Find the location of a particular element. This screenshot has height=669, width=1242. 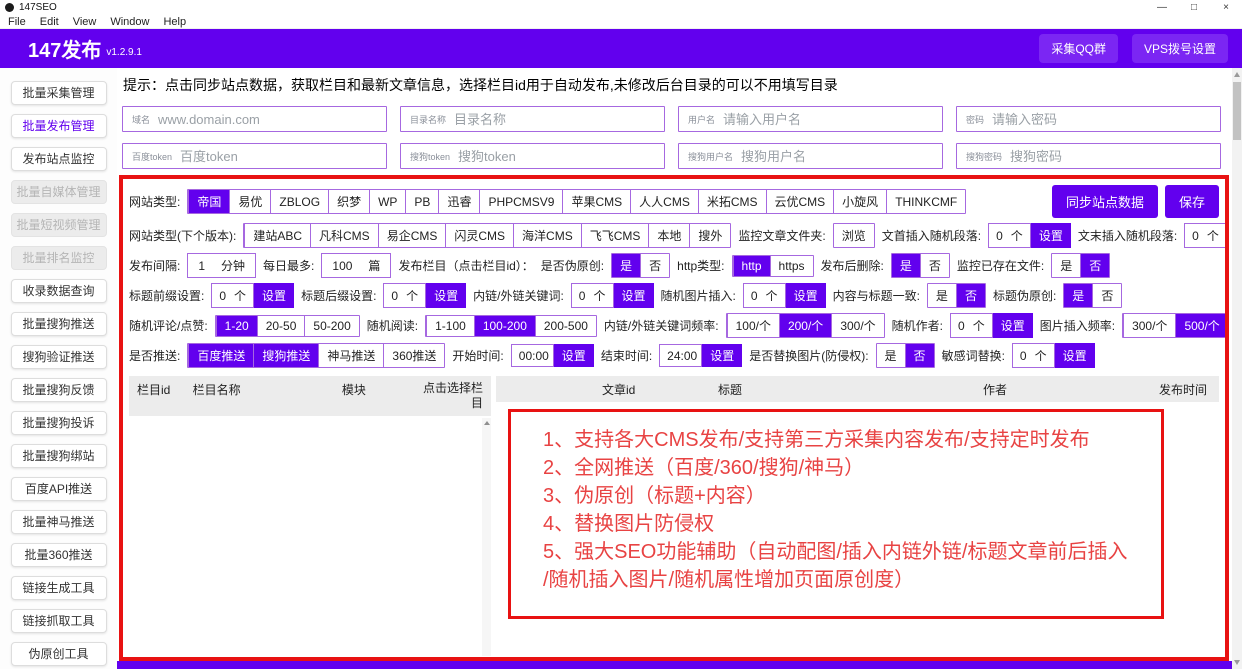

random-comments-chip: 20-50 is located at coordinates (280, 325).